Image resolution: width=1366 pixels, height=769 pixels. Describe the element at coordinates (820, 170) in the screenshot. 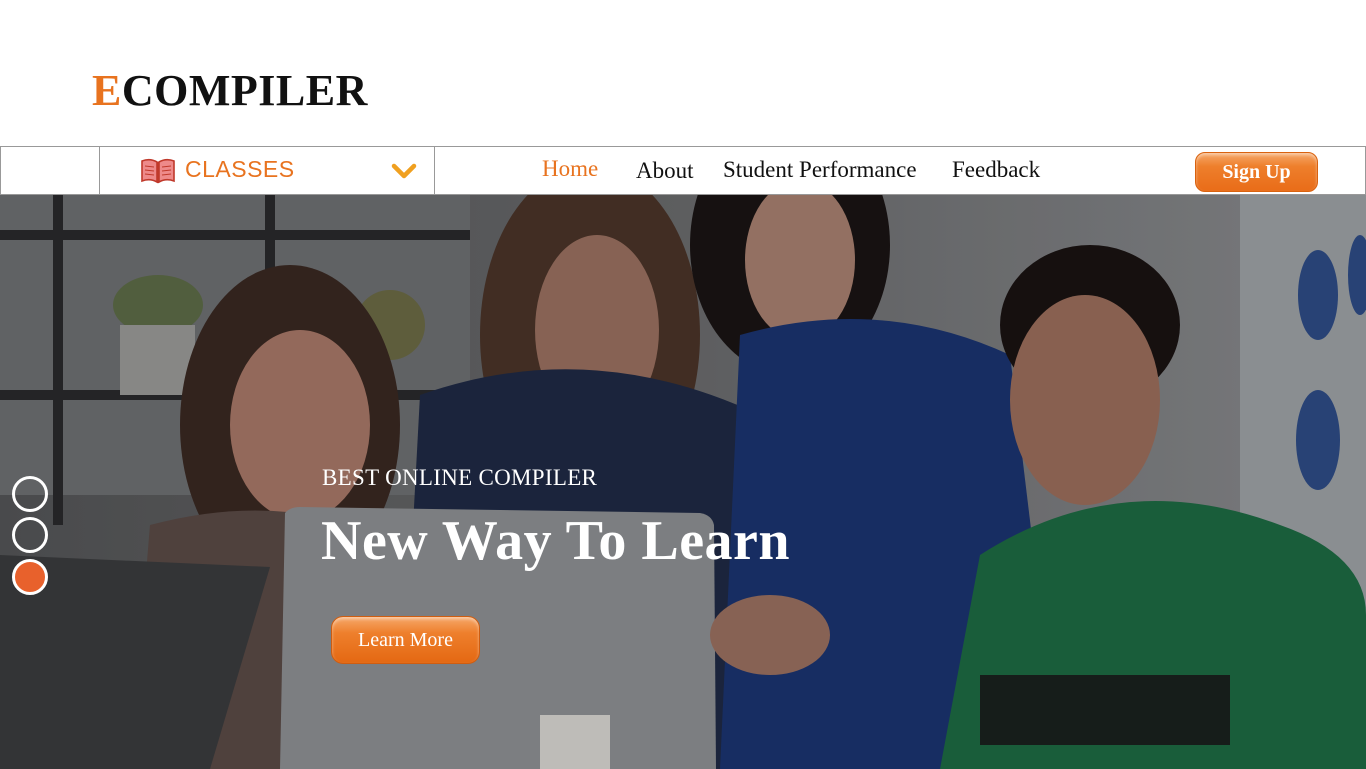

I see `nav-student-performance: Student Performance` at that location.